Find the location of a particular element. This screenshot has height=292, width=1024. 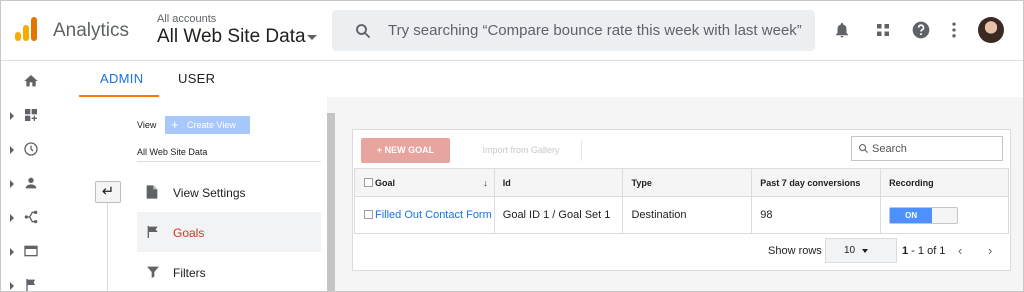

tab-user: USER is located at coordinates (196, 78).